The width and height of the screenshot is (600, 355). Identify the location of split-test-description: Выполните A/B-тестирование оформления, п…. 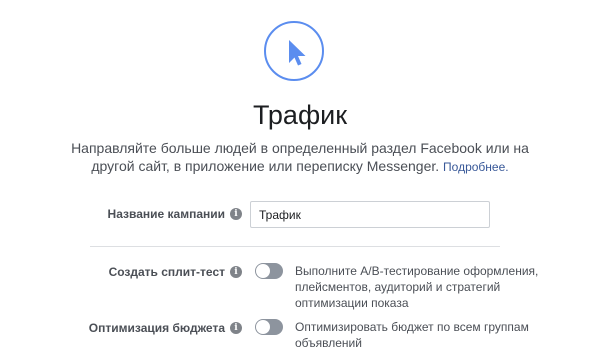
(417, 287).